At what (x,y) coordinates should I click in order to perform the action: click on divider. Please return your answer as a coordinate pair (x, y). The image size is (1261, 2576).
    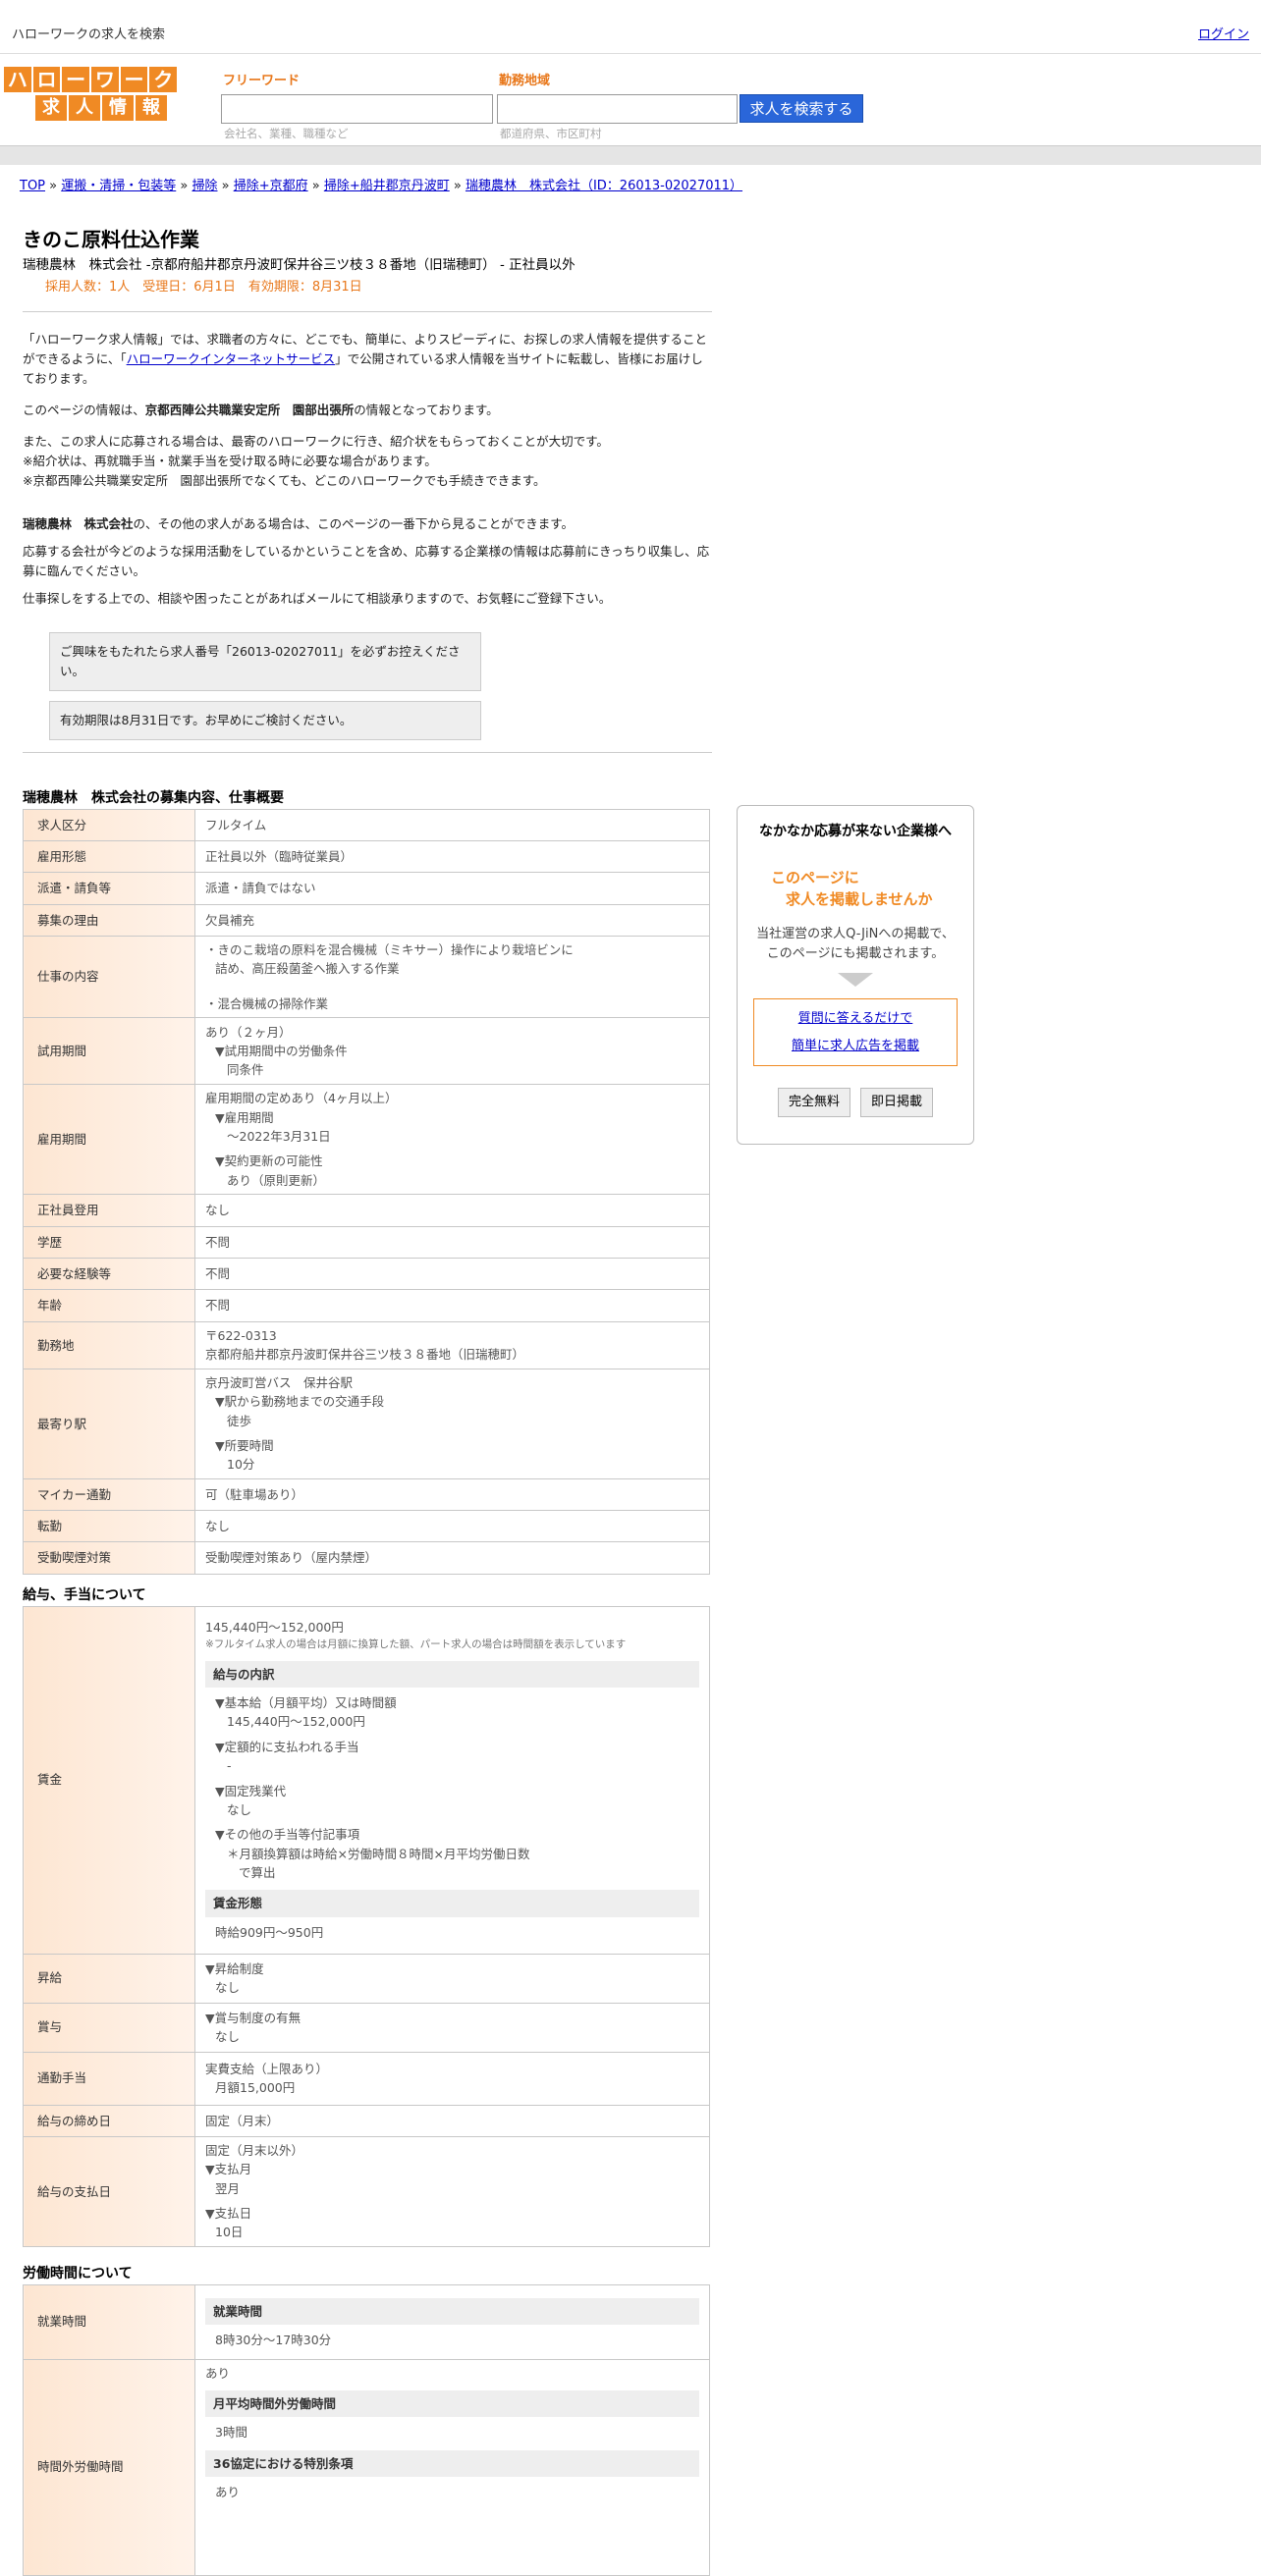
    Looking at the image, I should click on (367, 753).